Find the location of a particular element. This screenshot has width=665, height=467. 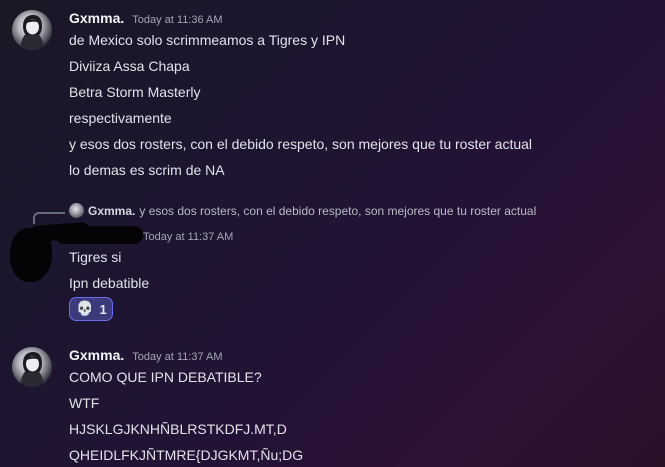

skull-icon: 💀 is located at coordinates (85, 309).